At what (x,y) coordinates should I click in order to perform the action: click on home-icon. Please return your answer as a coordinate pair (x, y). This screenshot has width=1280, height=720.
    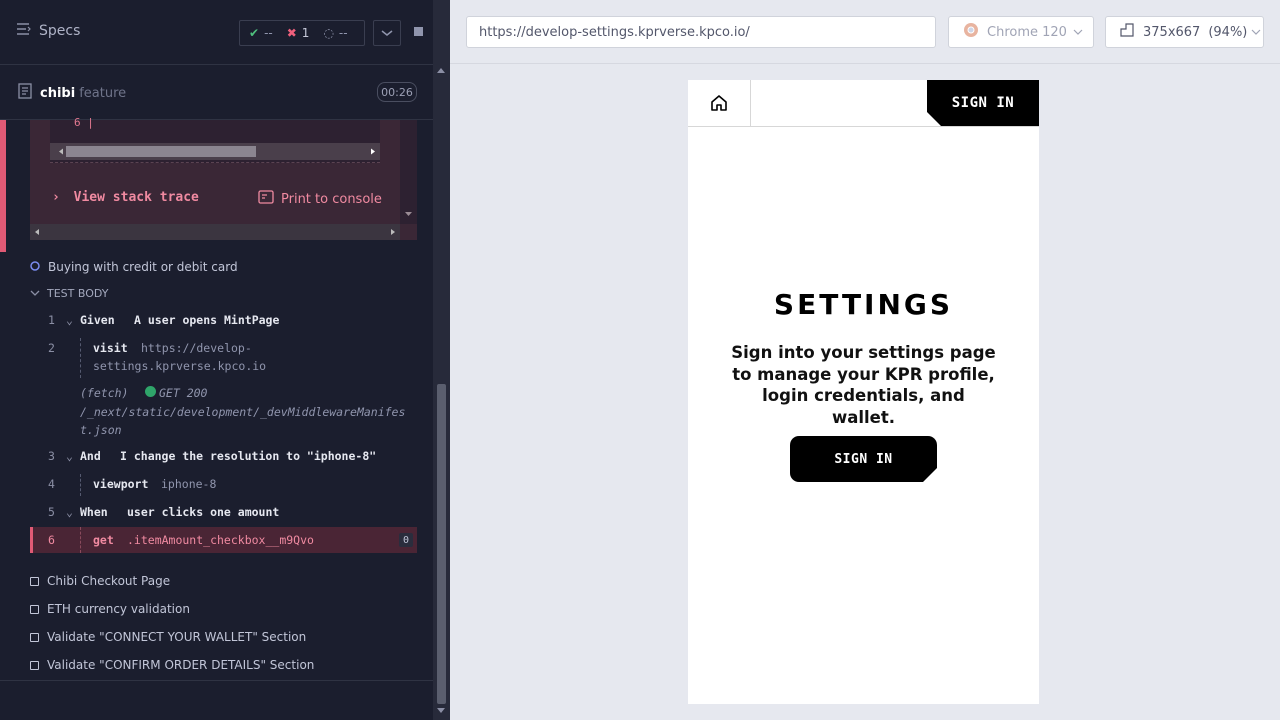
    Looking at the image, I should click on (719, 103).